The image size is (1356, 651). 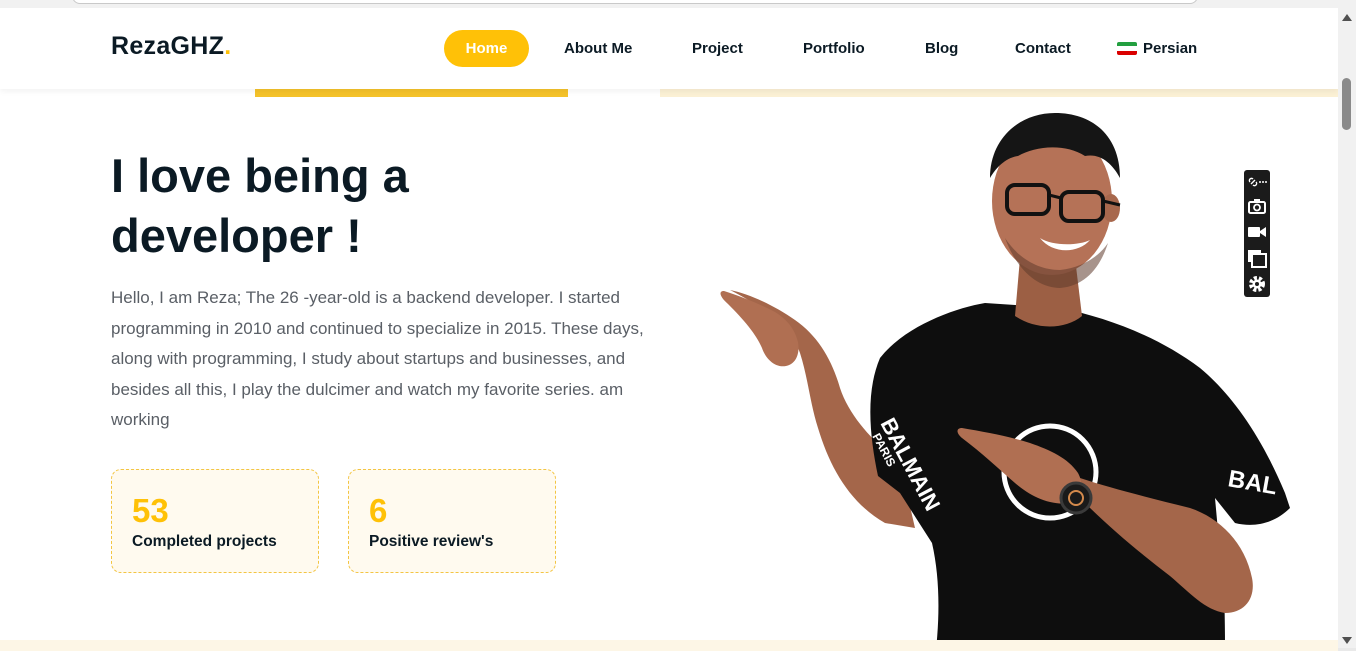 What do you see at coordinates (834, 48) in the screenshot?
I see `nav-portfolio: Portfolio` at bounding box center [834, 48].